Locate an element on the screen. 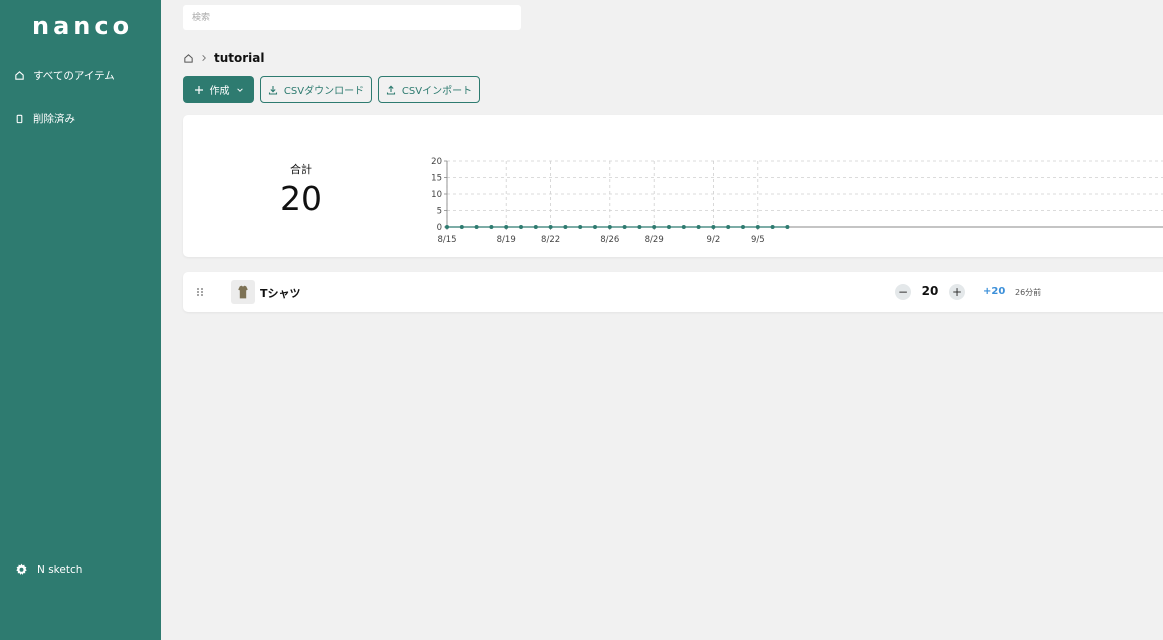 The image size is (1163, 640). x-tick-label: 8/26 is located at coordinates (609, 240).